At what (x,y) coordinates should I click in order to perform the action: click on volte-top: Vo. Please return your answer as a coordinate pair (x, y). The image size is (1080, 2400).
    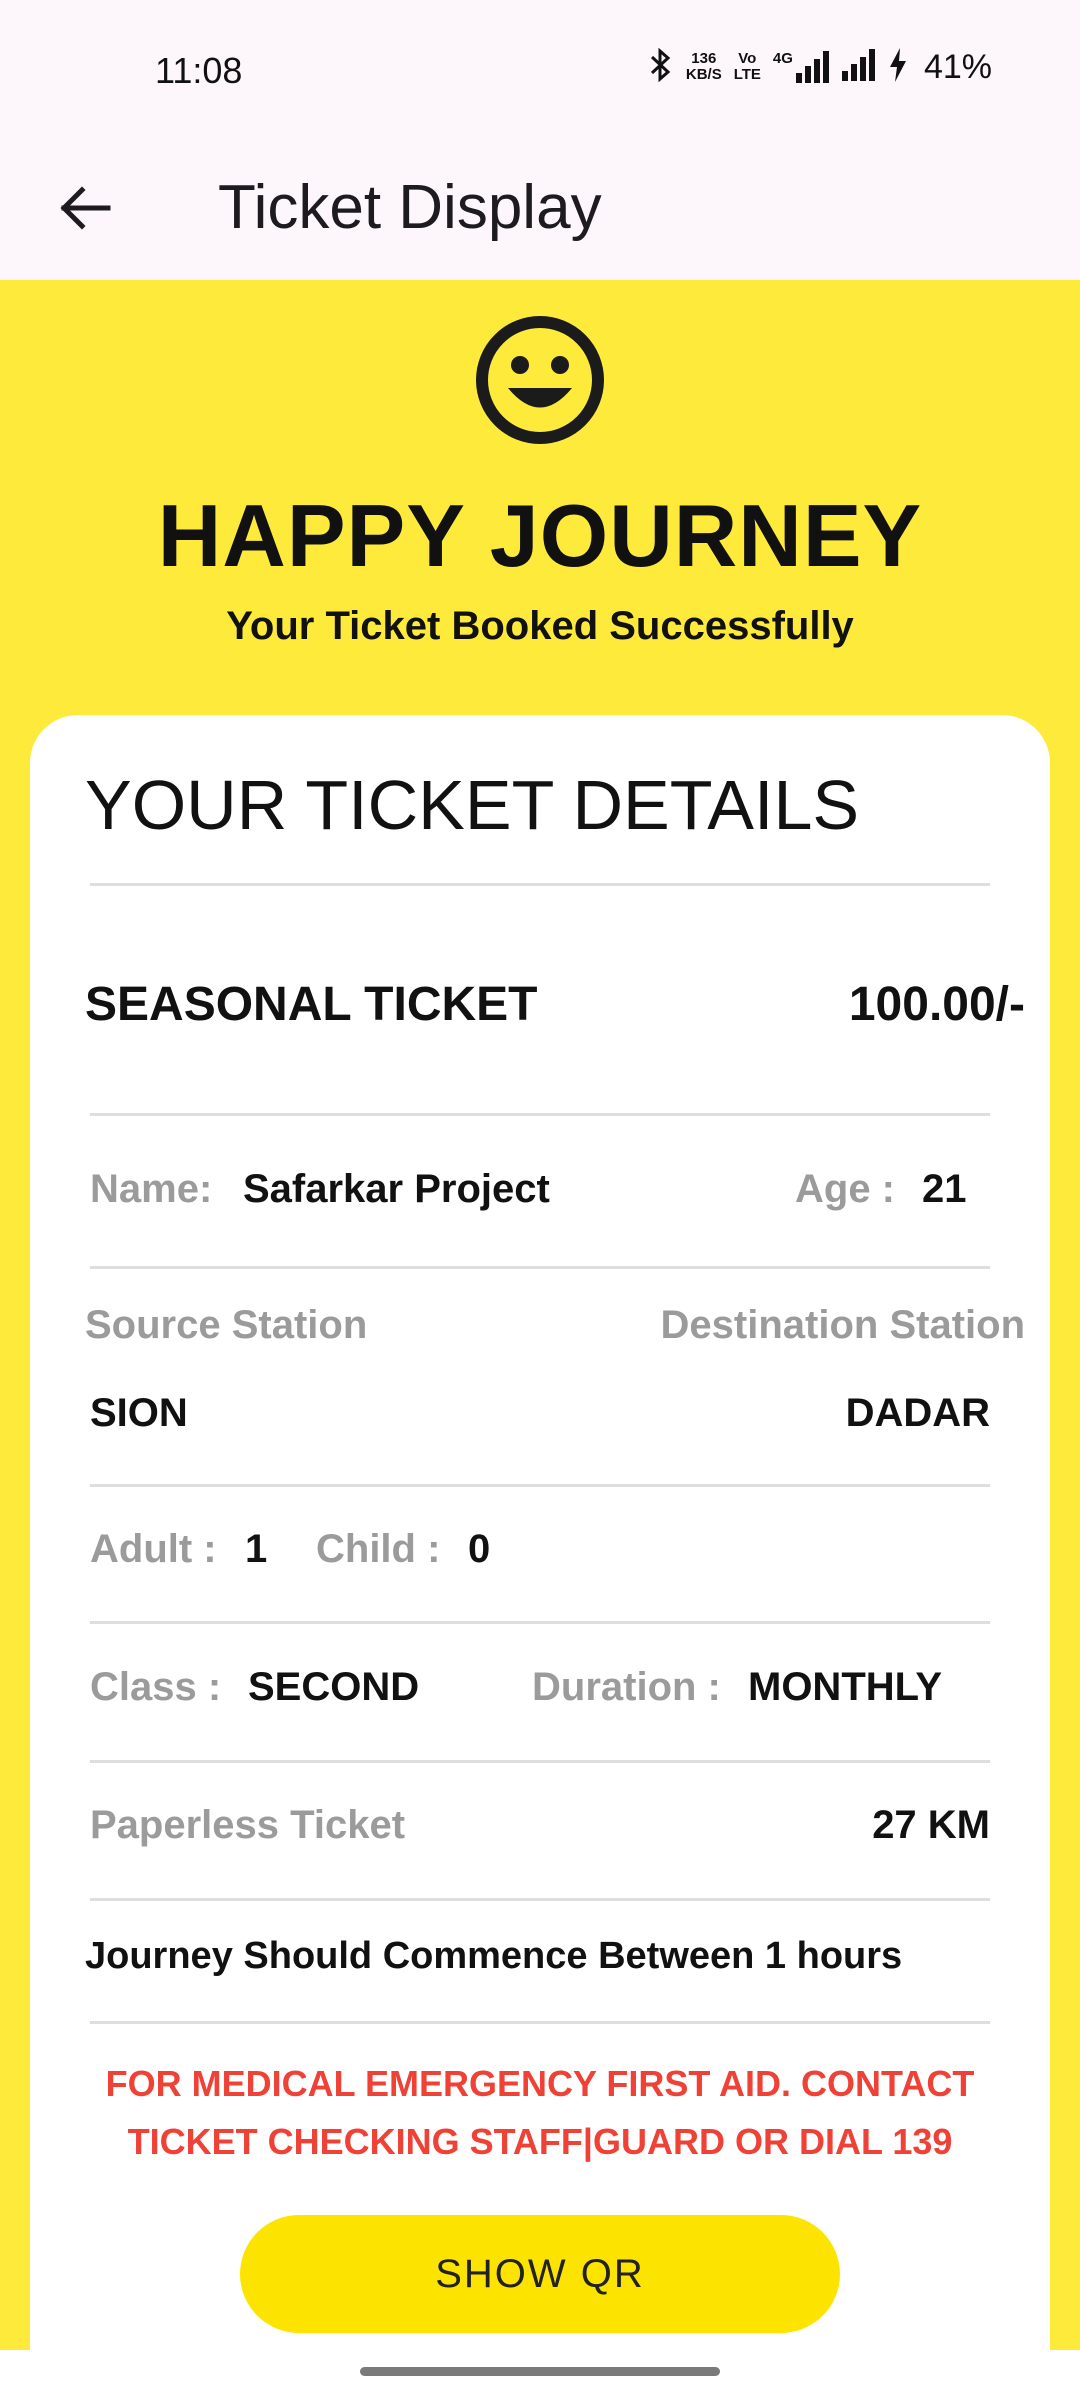
    Looking at the image, I should click on (747, 58).